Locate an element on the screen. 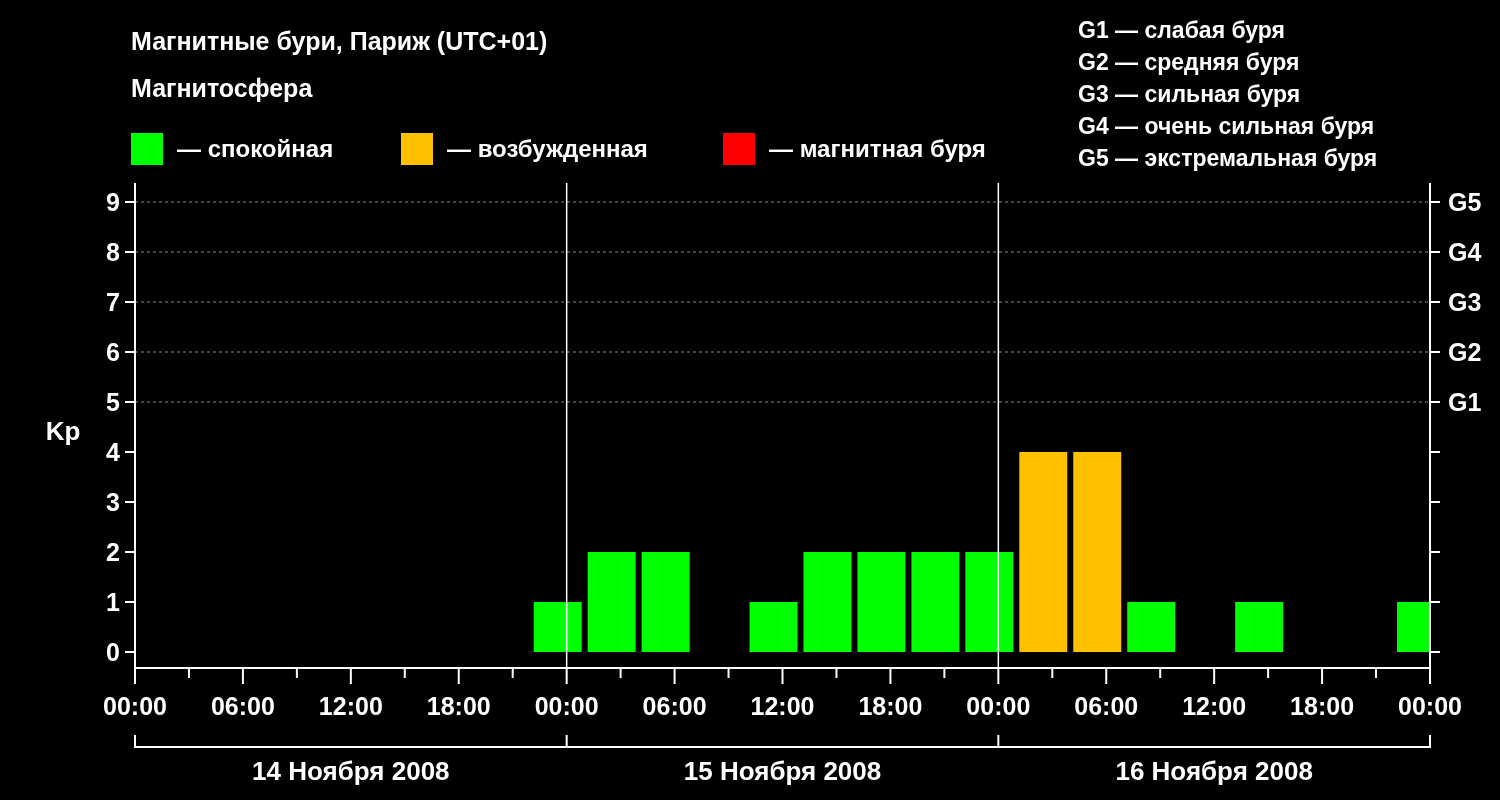  date-label: 15 Ноября 2008 is located at coordinates (782, 771).